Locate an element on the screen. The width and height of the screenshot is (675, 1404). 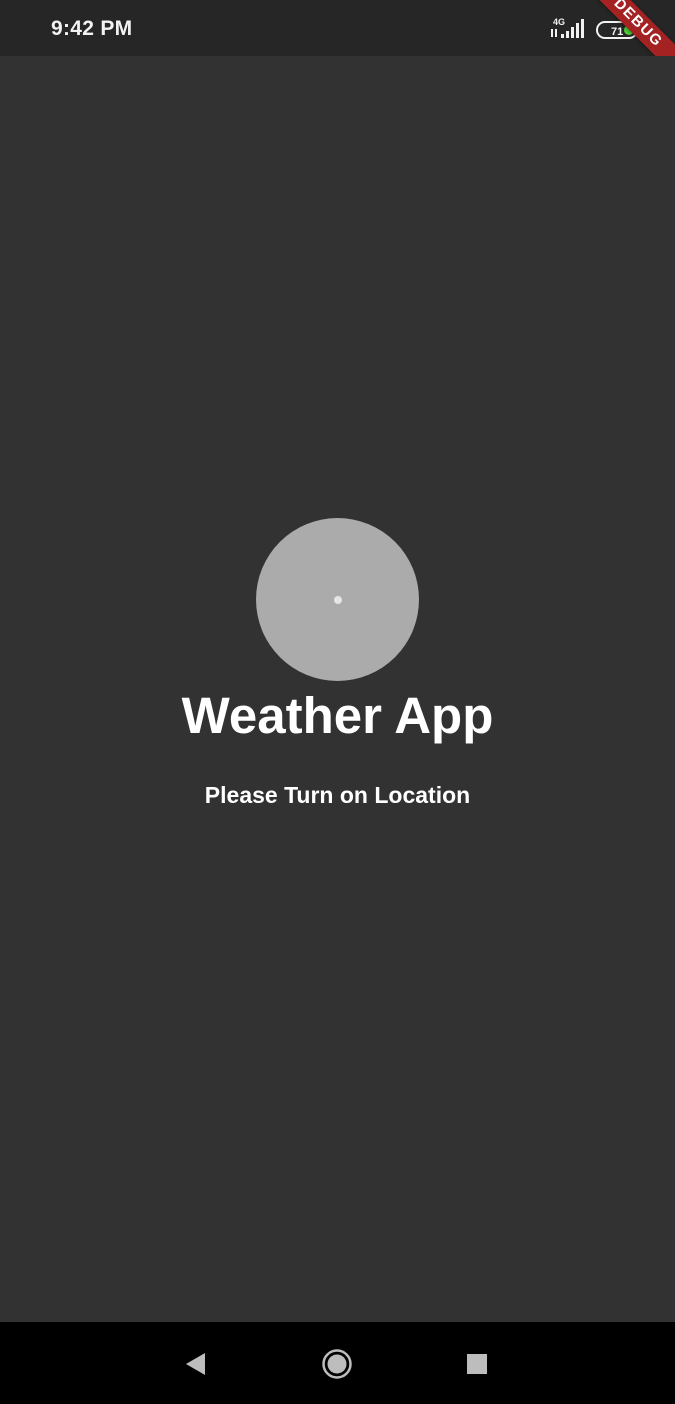
recents-square-icon is located at coordinates (477, 1364).